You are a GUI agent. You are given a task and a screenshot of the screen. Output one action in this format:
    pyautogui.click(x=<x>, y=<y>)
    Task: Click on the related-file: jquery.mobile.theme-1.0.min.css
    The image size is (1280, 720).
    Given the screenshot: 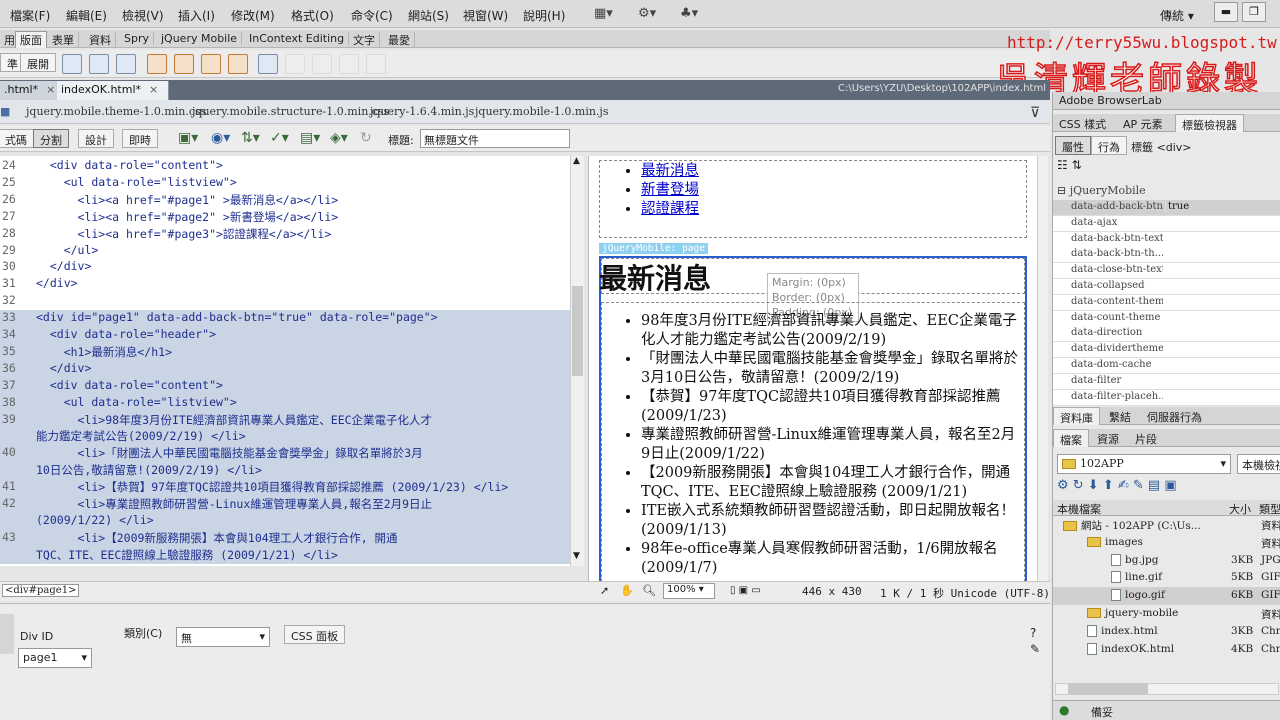 What is the action you would take?
    pyautogui.click(x=116, y=111)
    